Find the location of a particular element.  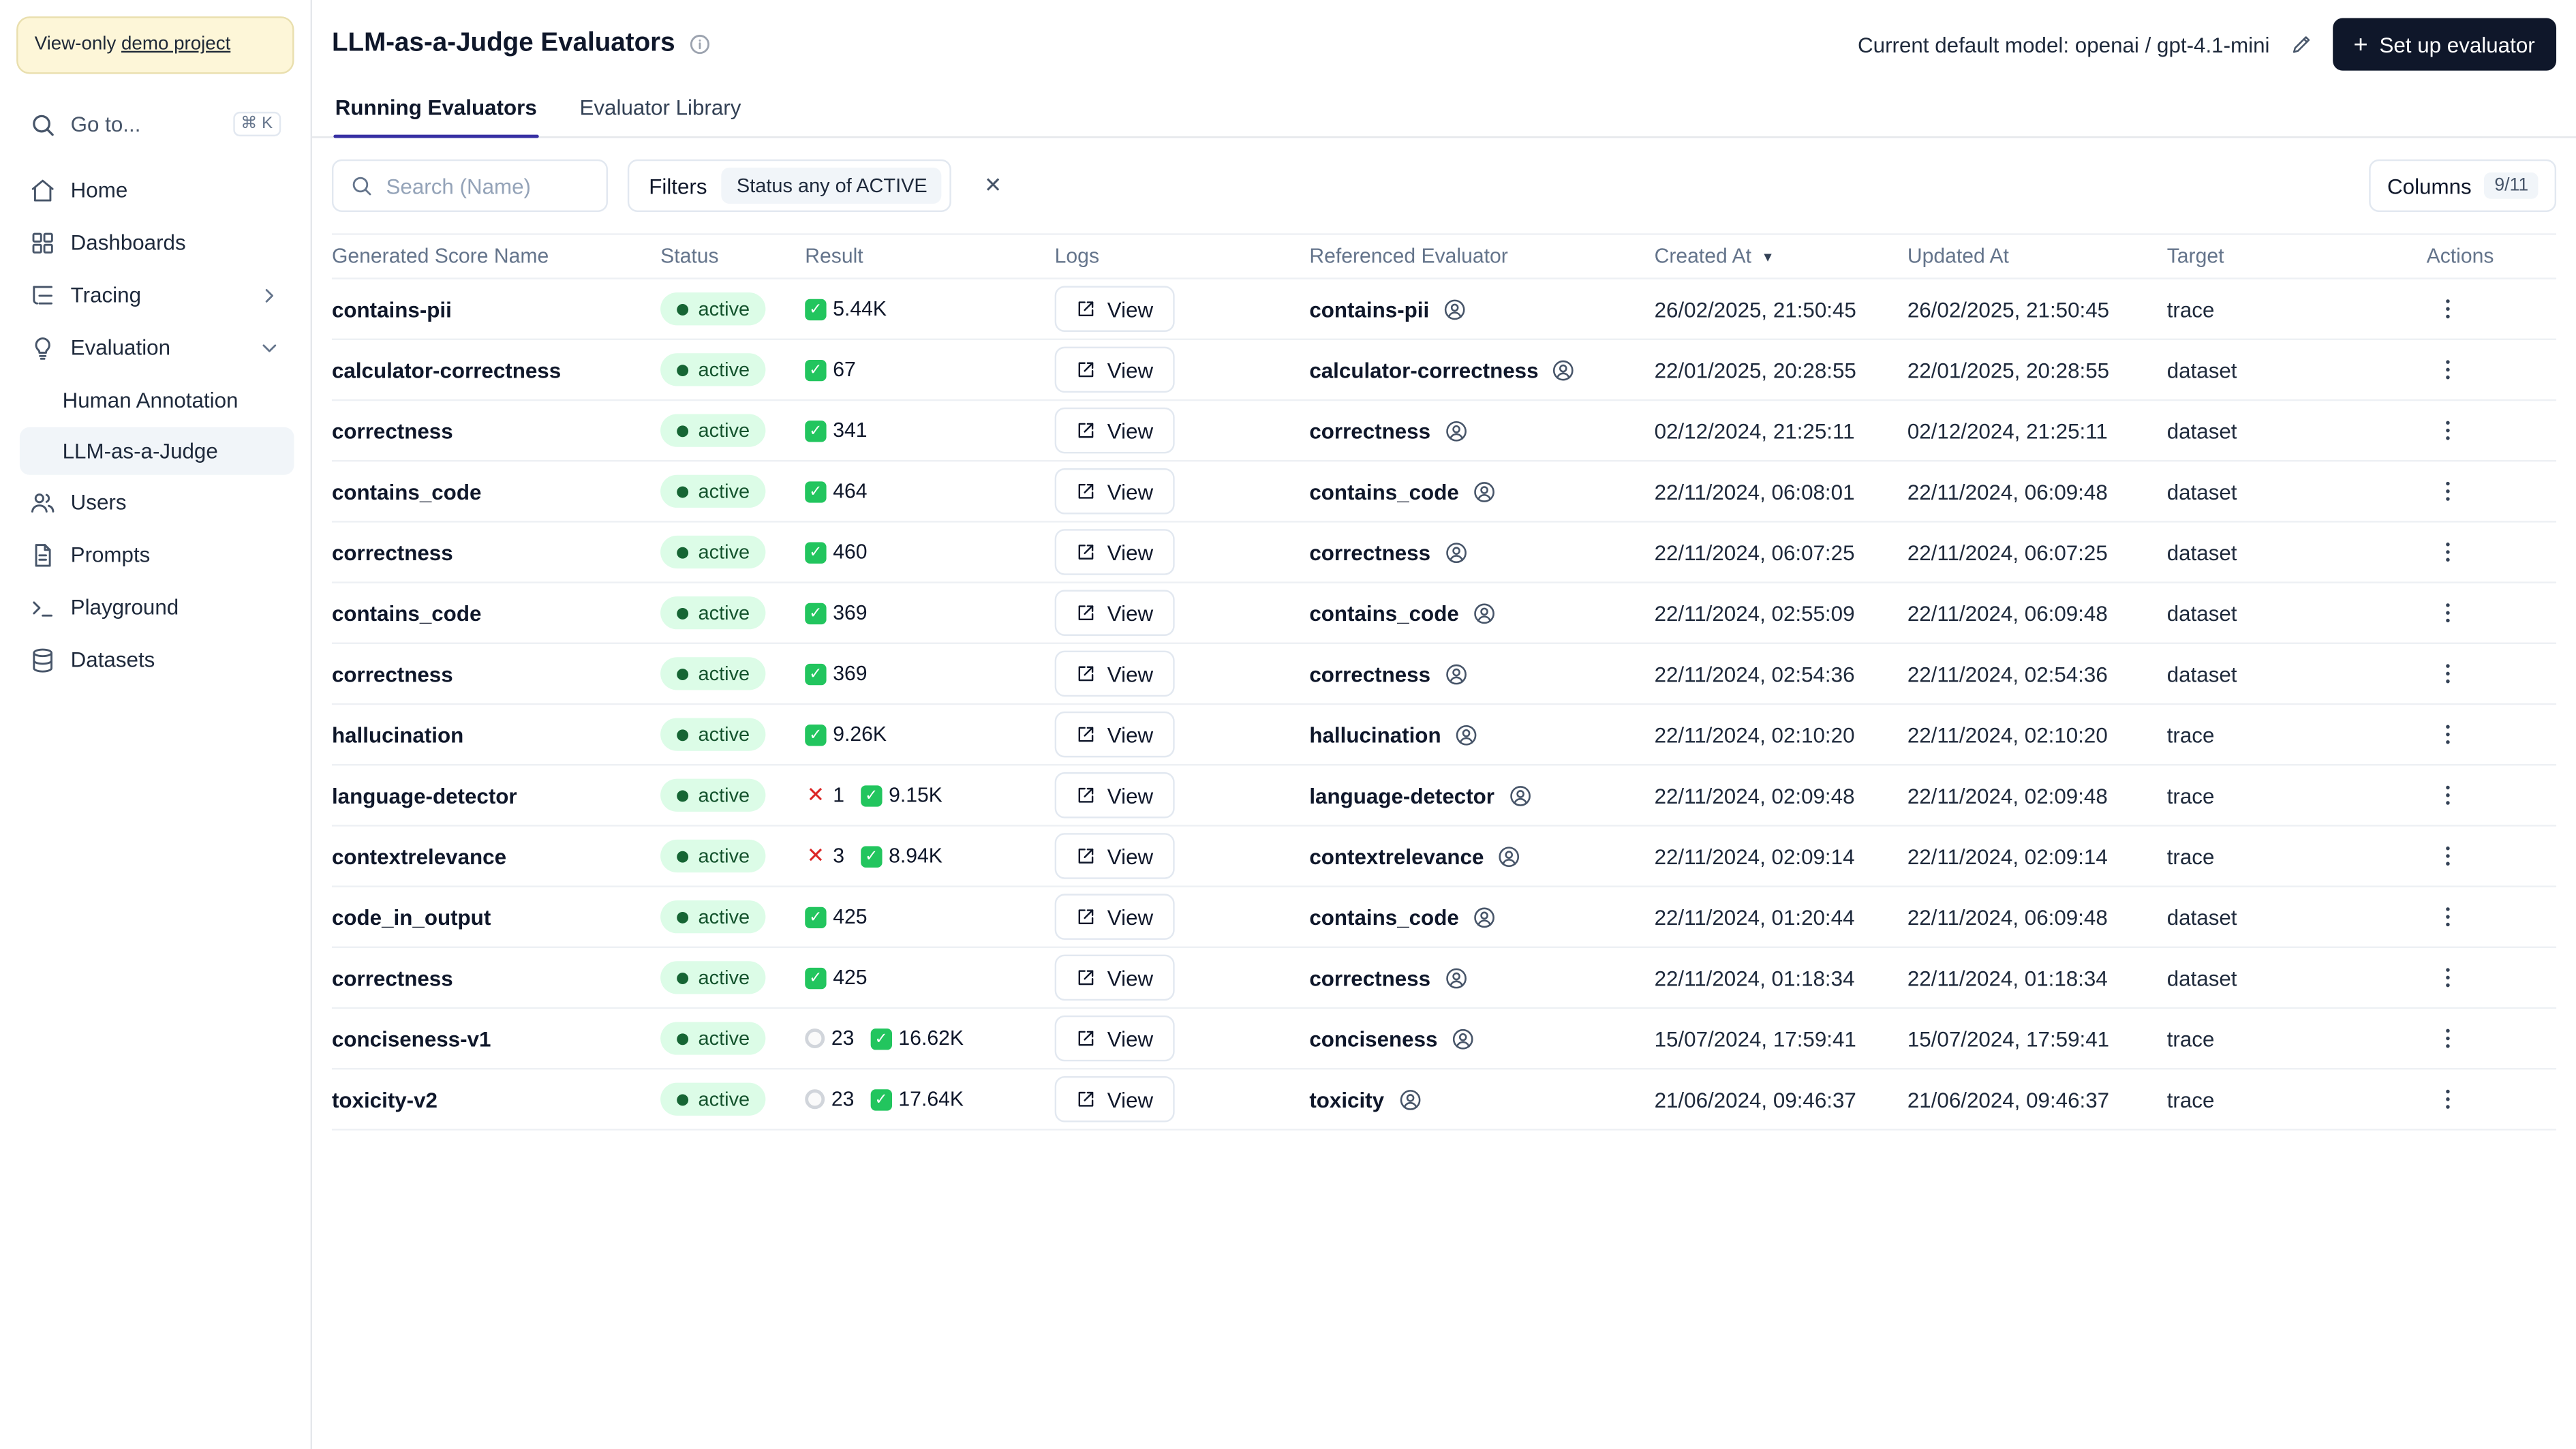

status-label: active is located at coordinates (724, 552).